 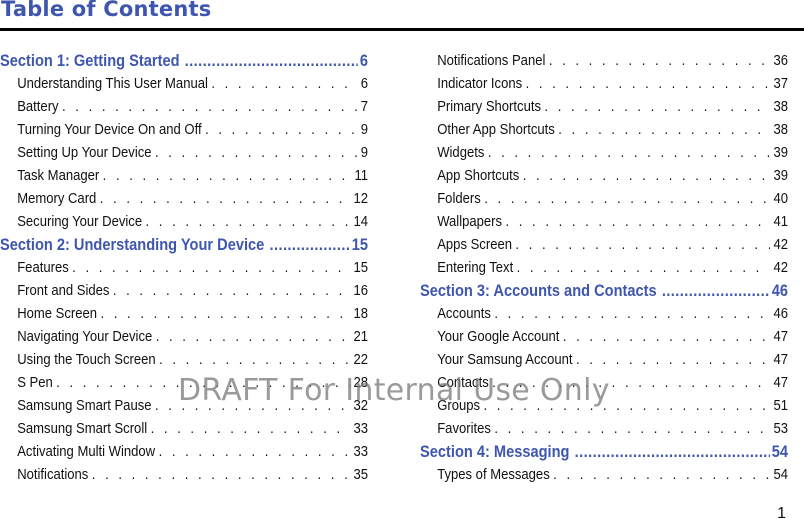 I want to click on toc-entry: Accounts 46, so click(x=604, y=313).